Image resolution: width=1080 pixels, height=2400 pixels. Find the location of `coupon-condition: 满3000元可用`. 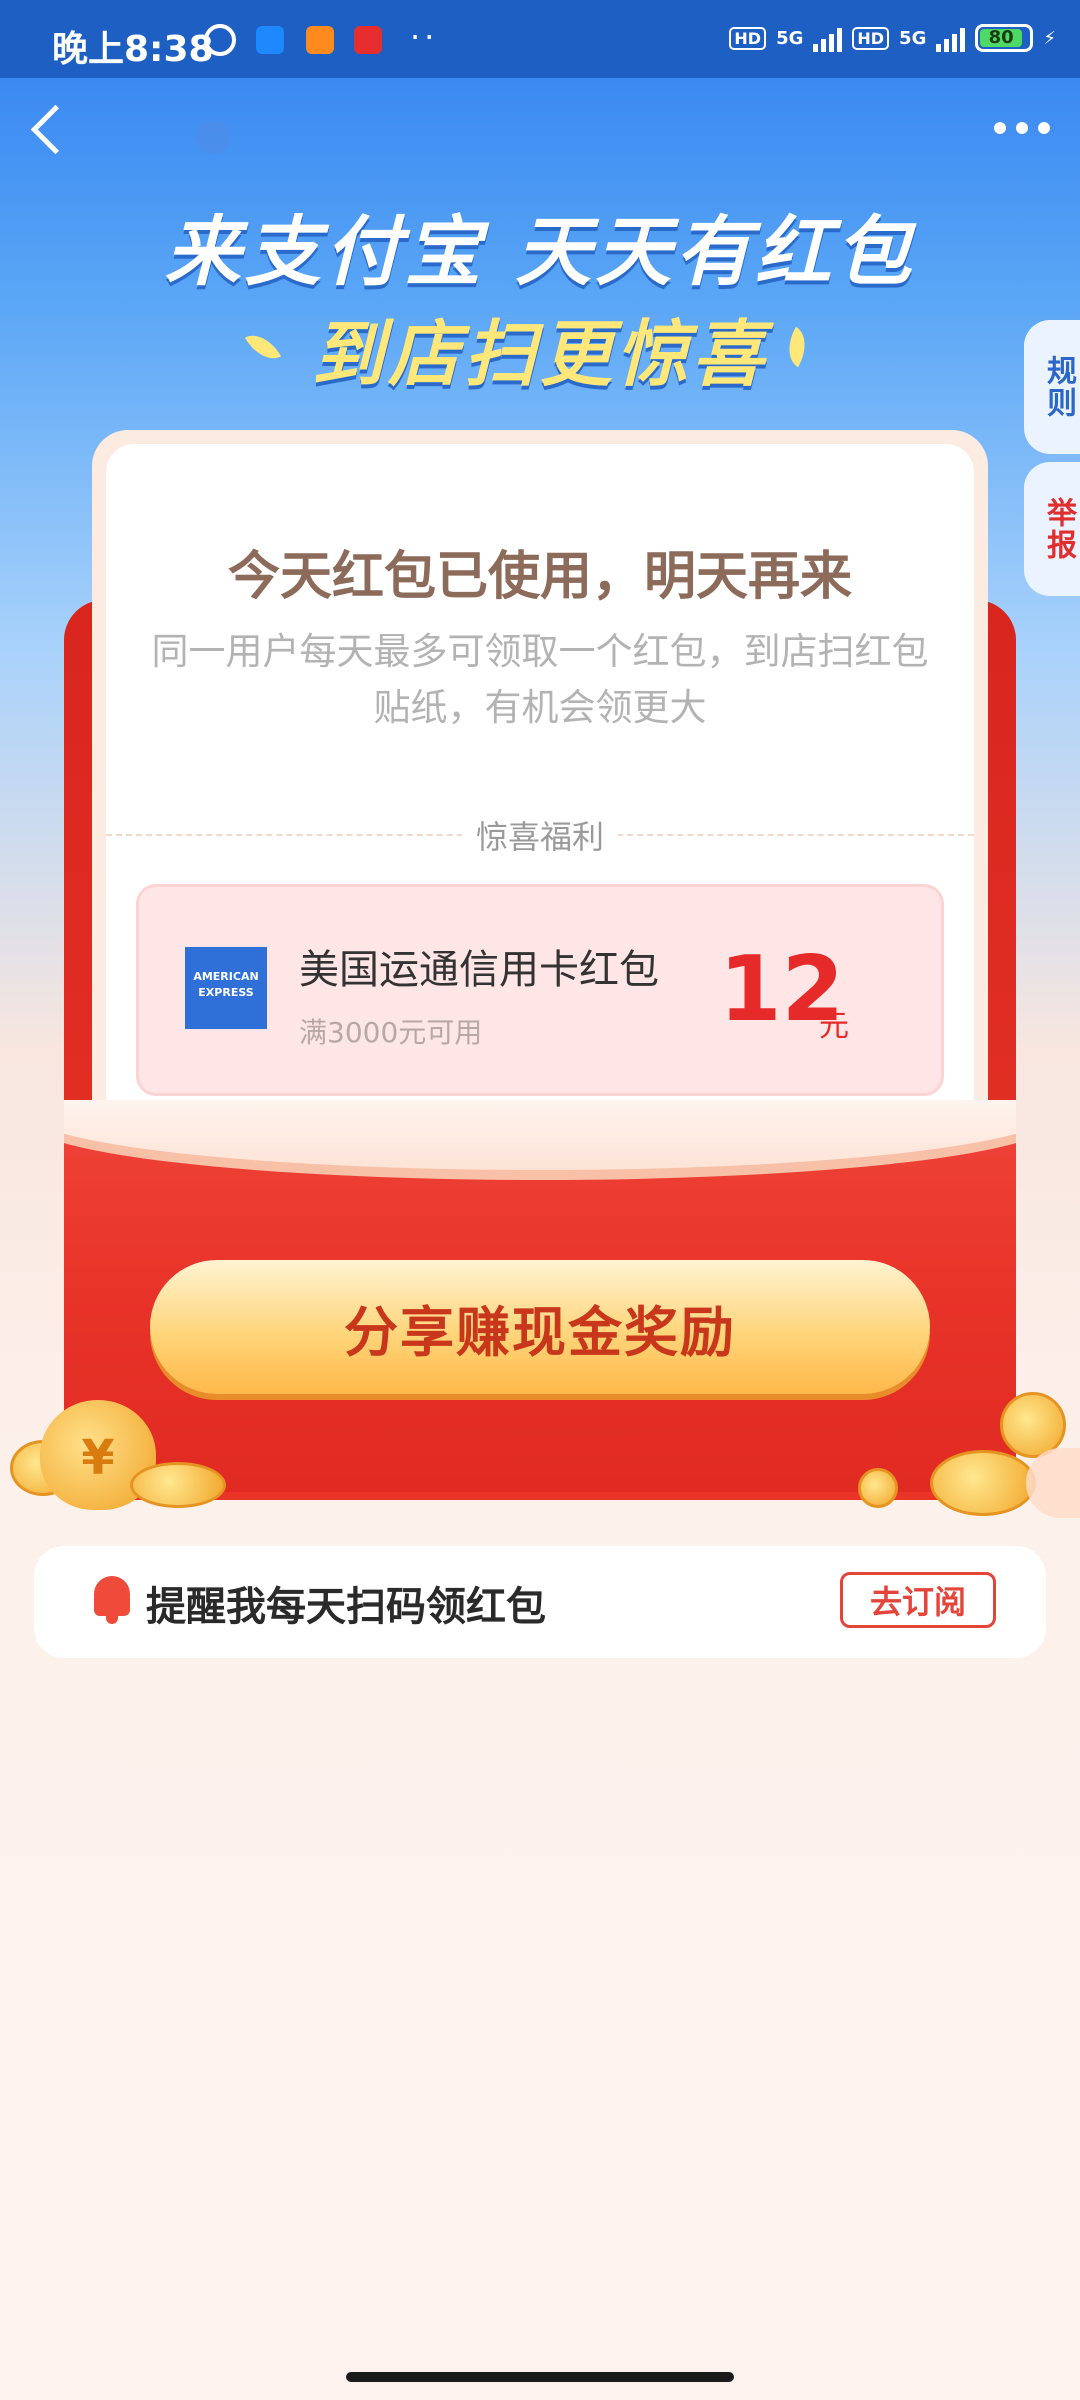

coupon-condition: 满3000元可用 is located at coordinates (391, 1032).